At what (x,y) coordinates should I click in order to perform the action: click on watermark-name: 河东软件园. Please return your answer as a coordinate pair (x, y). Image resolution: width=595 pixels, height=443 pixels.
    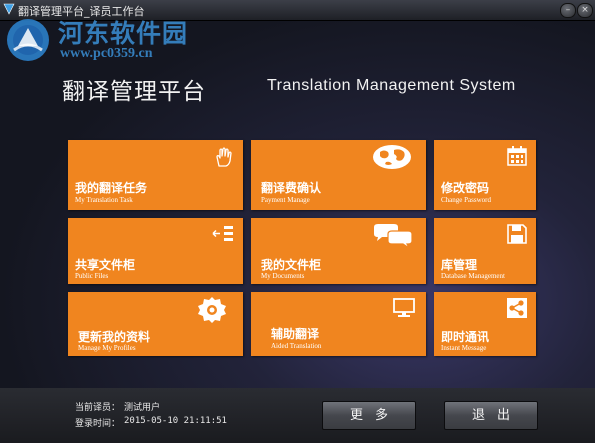
    Looking at the image, I should click on (123, 33).